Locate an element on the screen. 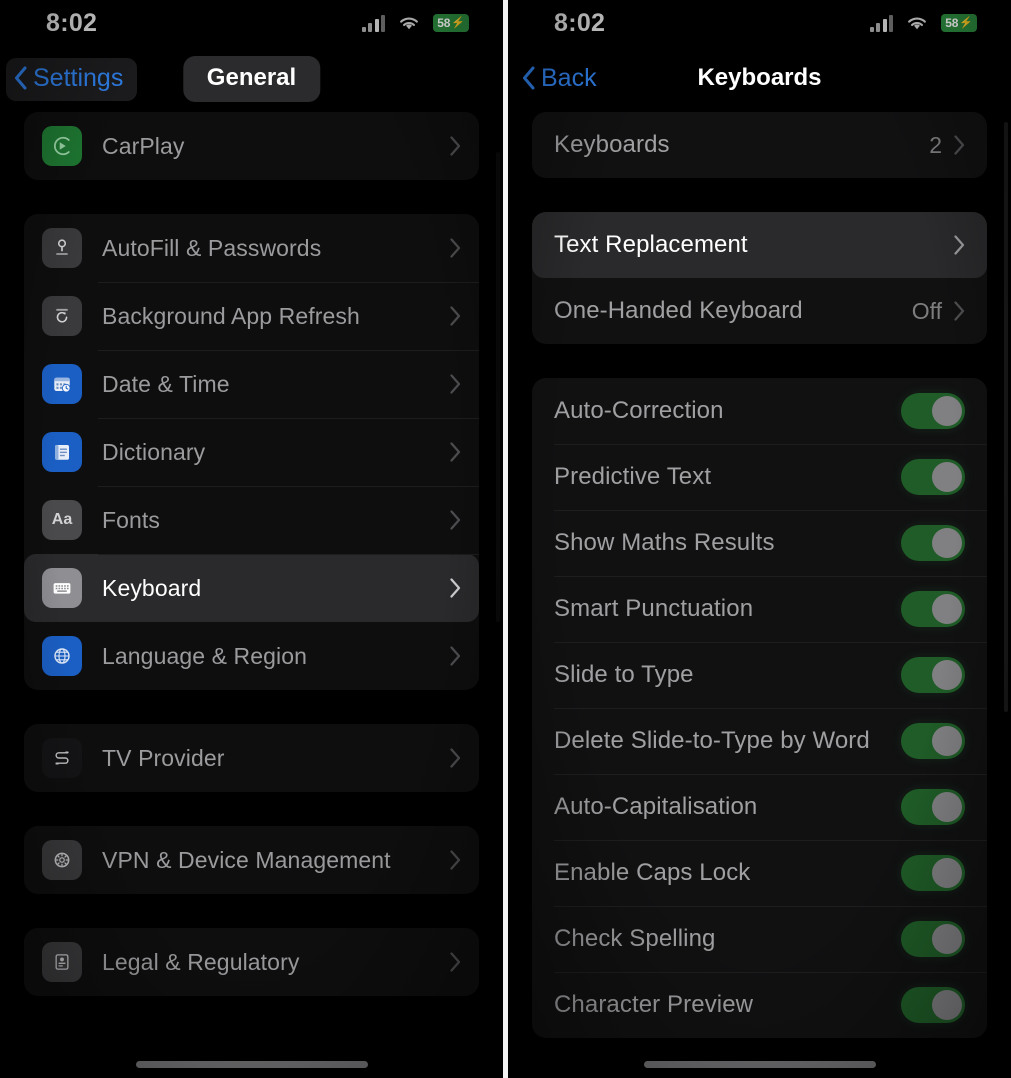 This screenshot has width=1011, height=1078. settings-row-label: TV Provider is located at coordinates (163, 757).